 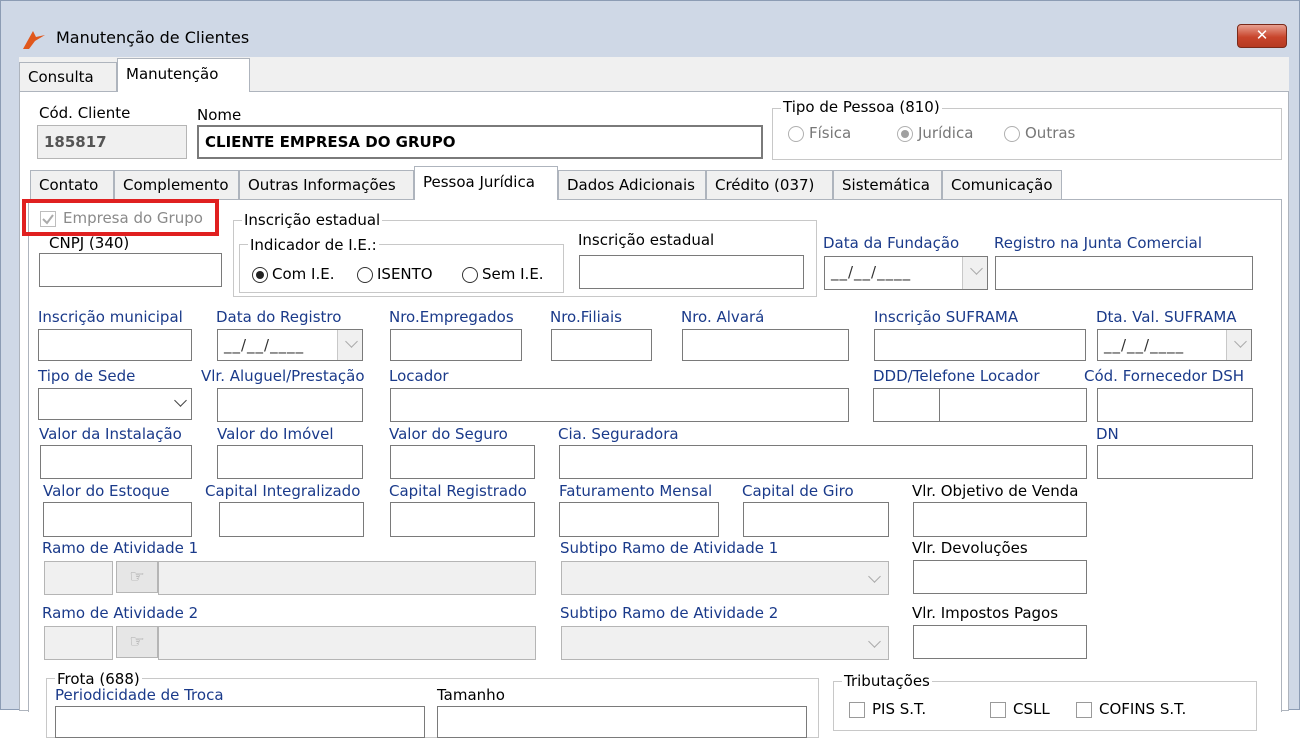 What do you see at coordinates (1175, 462) in the screenshot?
I see `dn-input` at bounding box center [1175, 462].